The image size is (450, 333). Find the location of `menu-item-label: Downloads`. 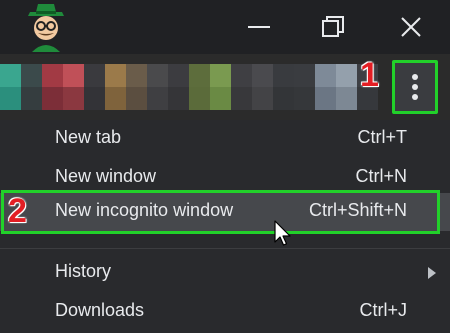

menu-item-label: Downloads is located at coordinates (100, 310).